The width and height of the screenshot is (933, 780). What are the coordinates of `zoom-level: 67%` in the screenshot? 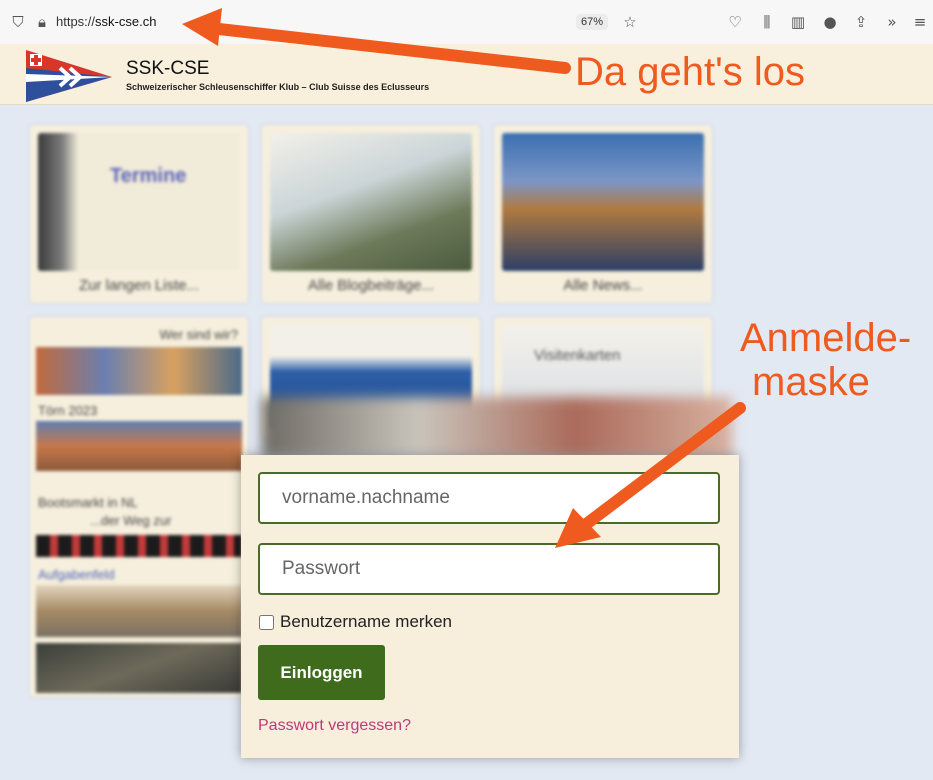 It's located at (592, 22).